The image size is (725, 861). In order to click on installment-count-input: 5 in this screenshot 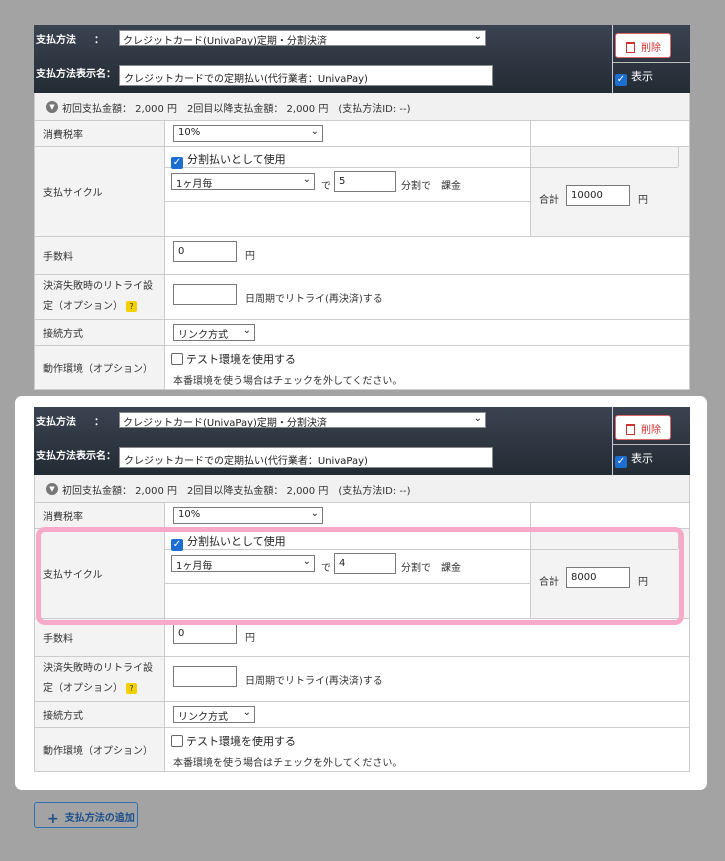, I will do `click(365, 181)`.